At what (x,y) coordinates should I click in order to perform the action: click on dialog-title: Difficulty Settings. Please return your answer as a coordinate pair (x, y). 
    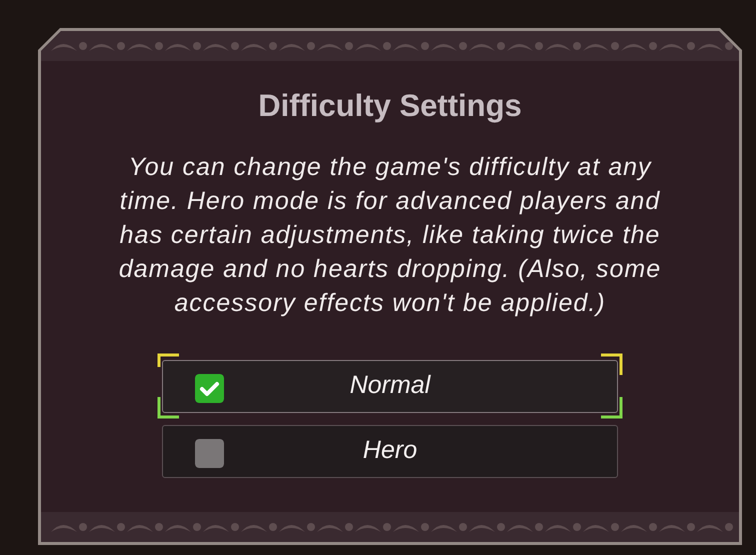
    Looking at the image, I should click on (390, 106).